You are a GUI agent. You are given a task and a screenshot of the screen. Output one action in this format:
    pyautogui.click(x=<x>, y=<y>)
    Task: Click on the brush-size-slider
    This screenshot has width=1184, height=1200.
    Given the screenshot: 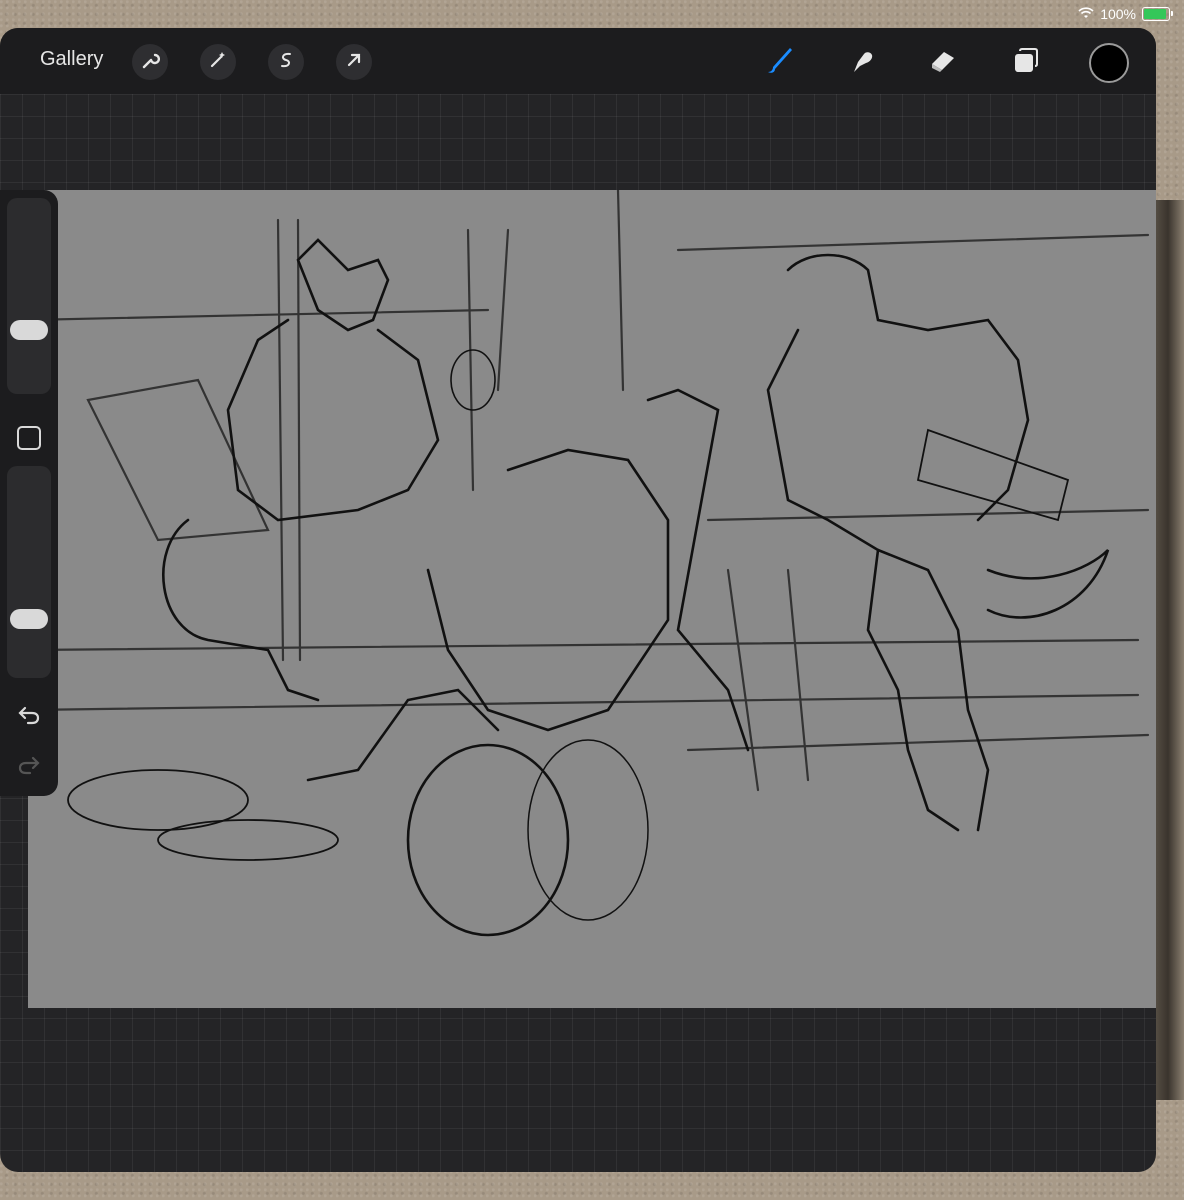 What is the action you would take?
    pyautogui.click(x=29, y=296)
    